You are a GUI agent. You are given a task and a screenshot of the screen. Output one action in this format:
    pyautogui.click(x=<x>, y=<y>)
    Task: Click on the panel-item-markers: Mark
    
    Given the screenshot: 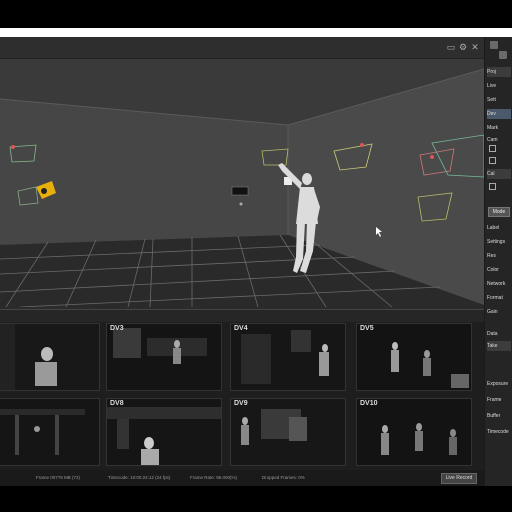 What is the action you would take?
    pyautogui.click(x=499, y=128)
    